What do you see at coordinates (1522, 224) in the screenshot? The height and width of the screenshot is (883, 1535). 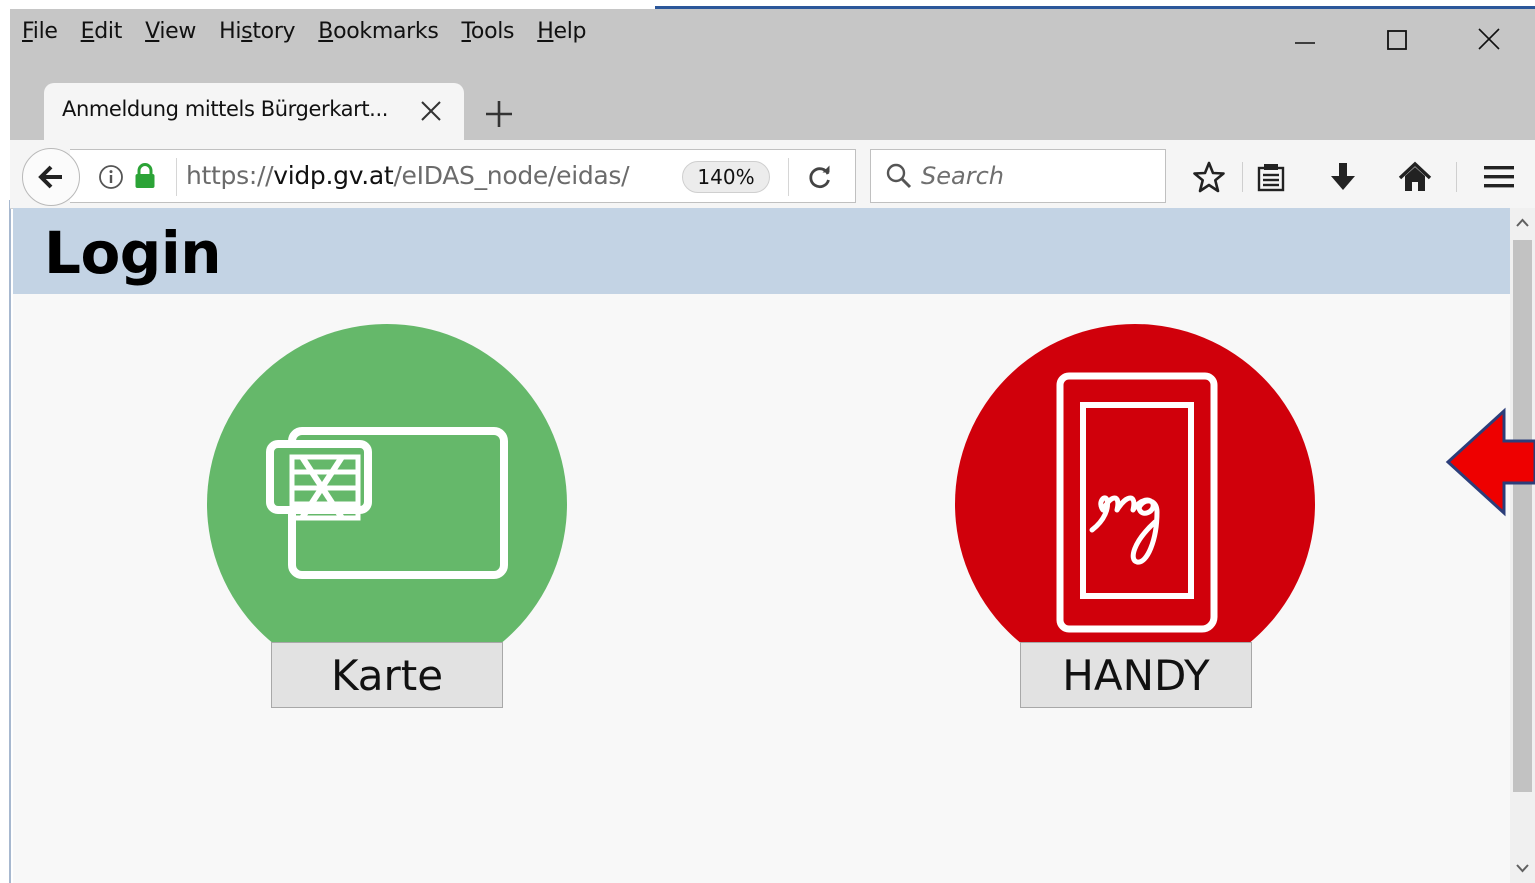 I see `scroll-up-arrow-icon` at bounding box center [1522, 224].